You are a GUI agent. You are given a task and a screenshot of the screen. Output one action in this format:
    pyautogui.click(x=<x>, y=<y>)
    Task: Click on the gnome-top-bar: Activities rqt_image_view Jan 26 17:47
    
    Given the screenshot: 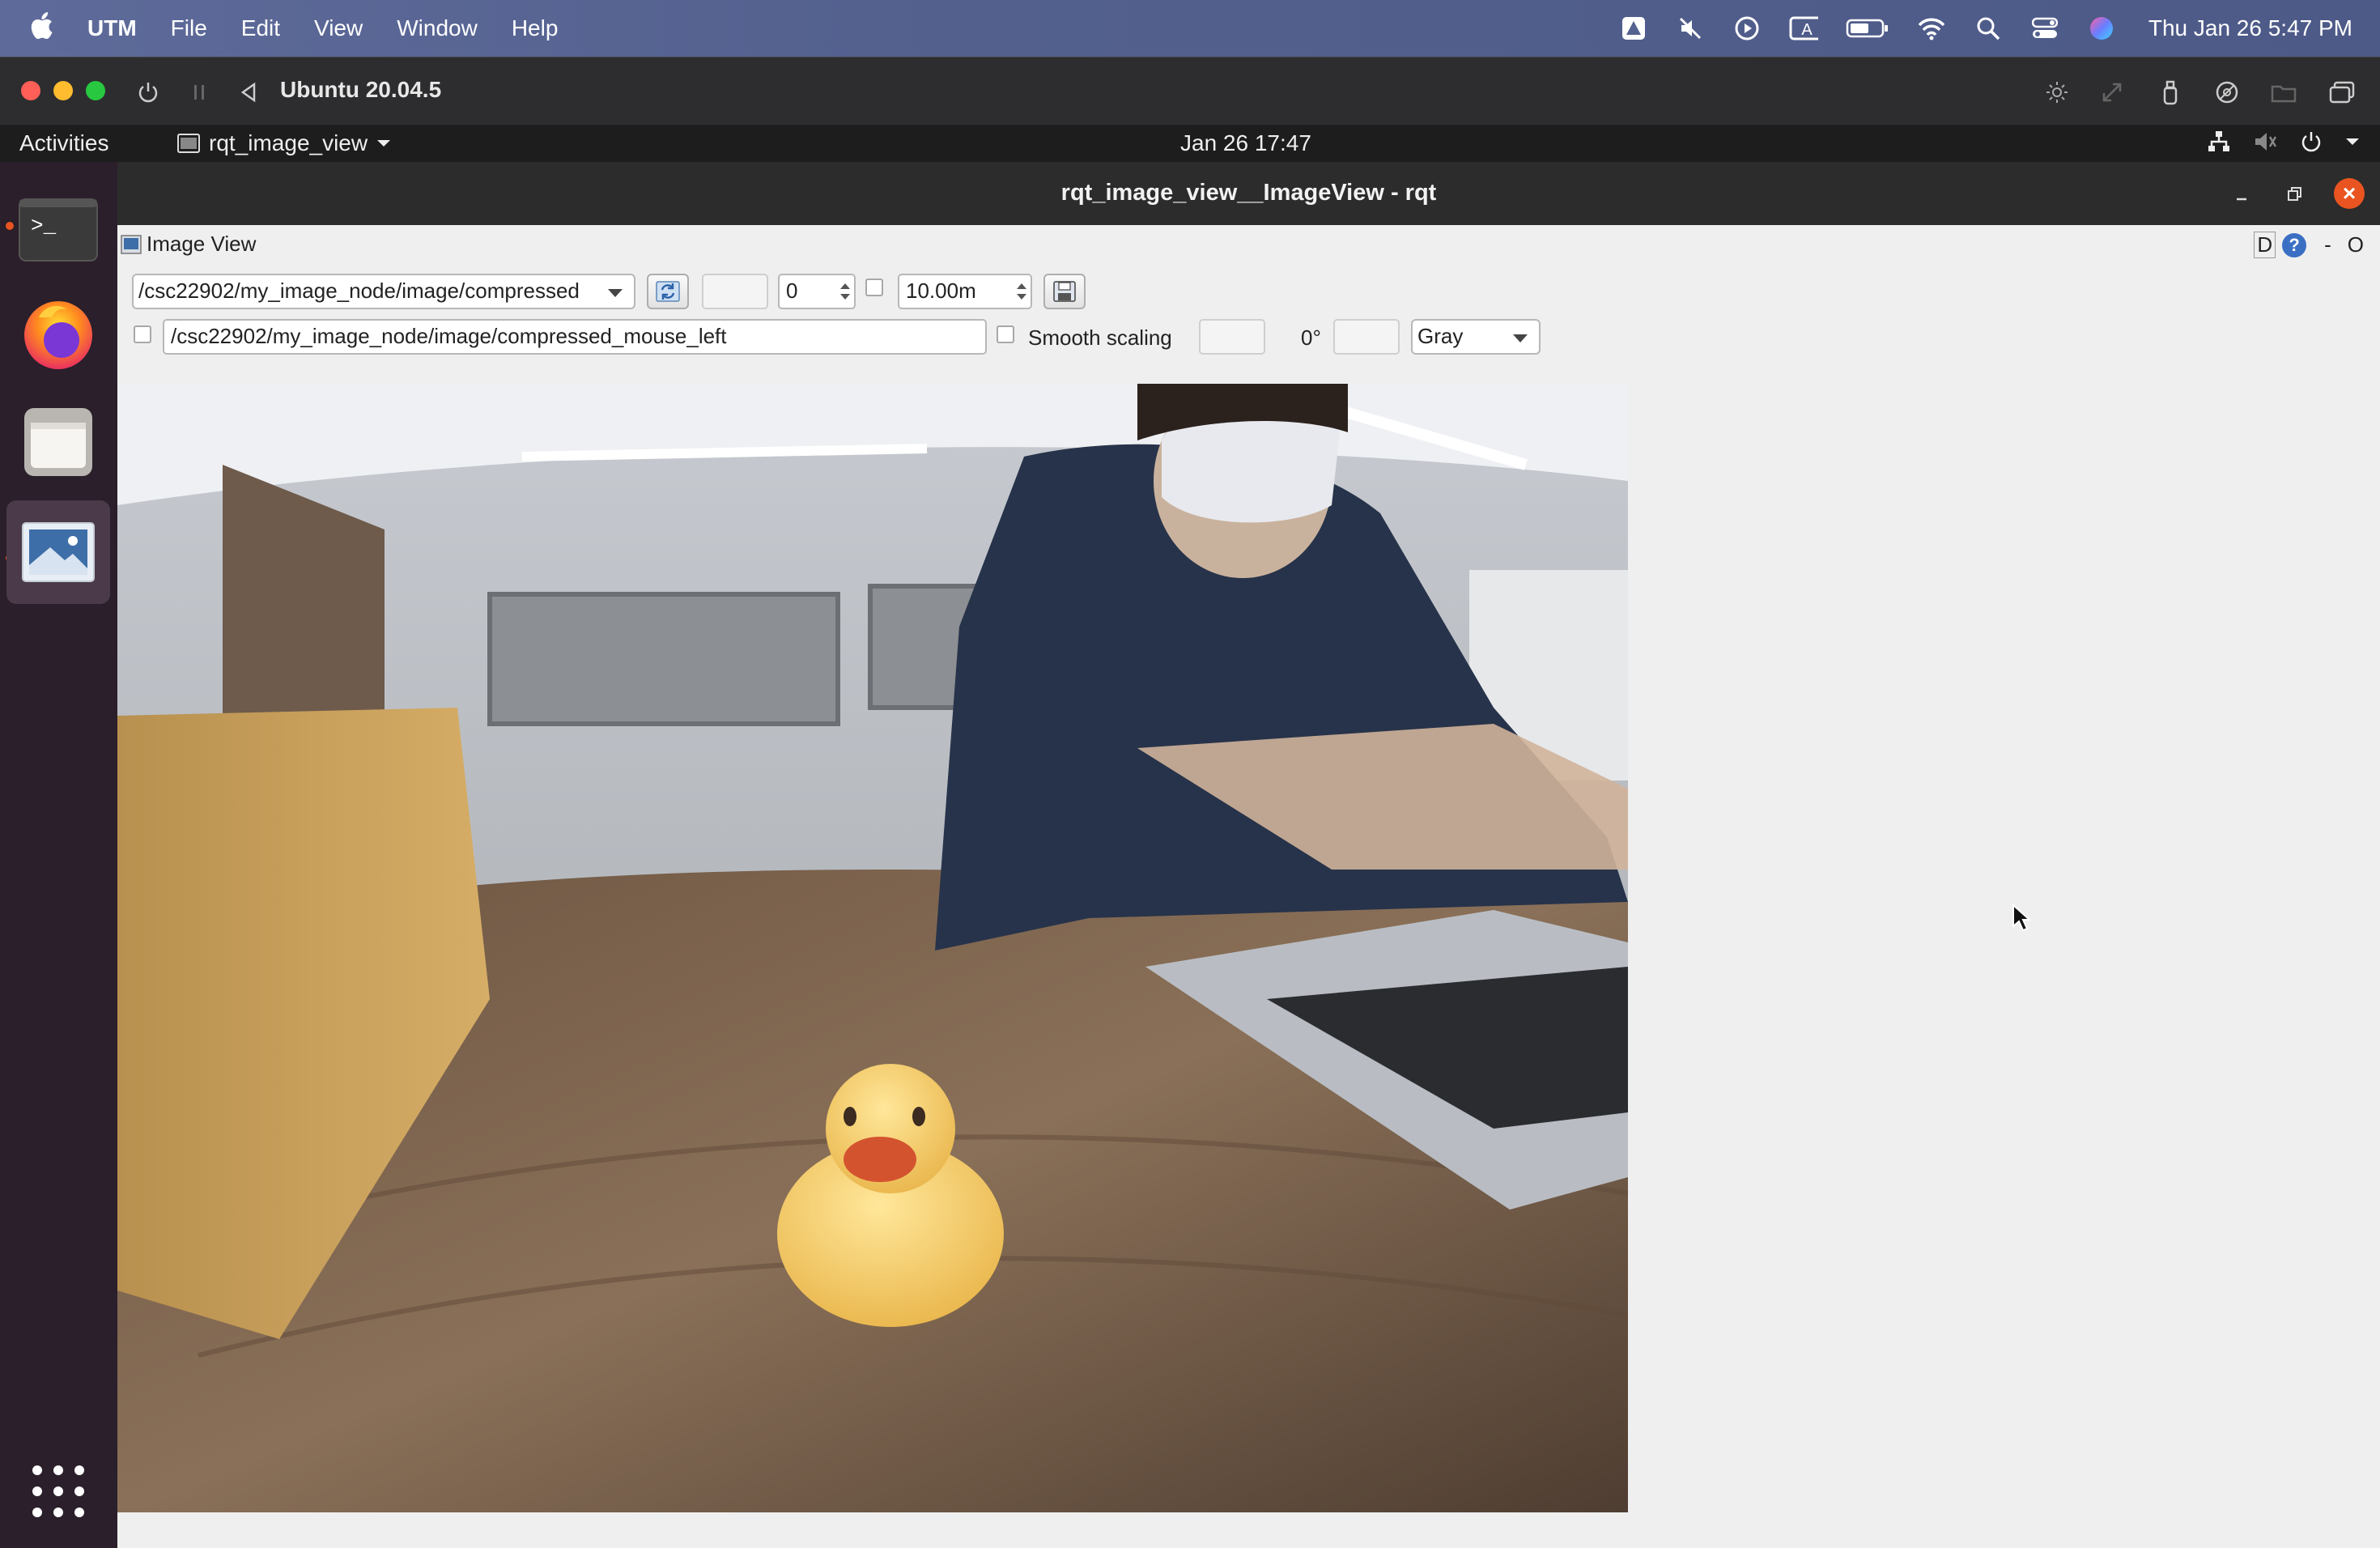 What is the action you would take?
    pyautogui.click(x=1190, y=143)
    